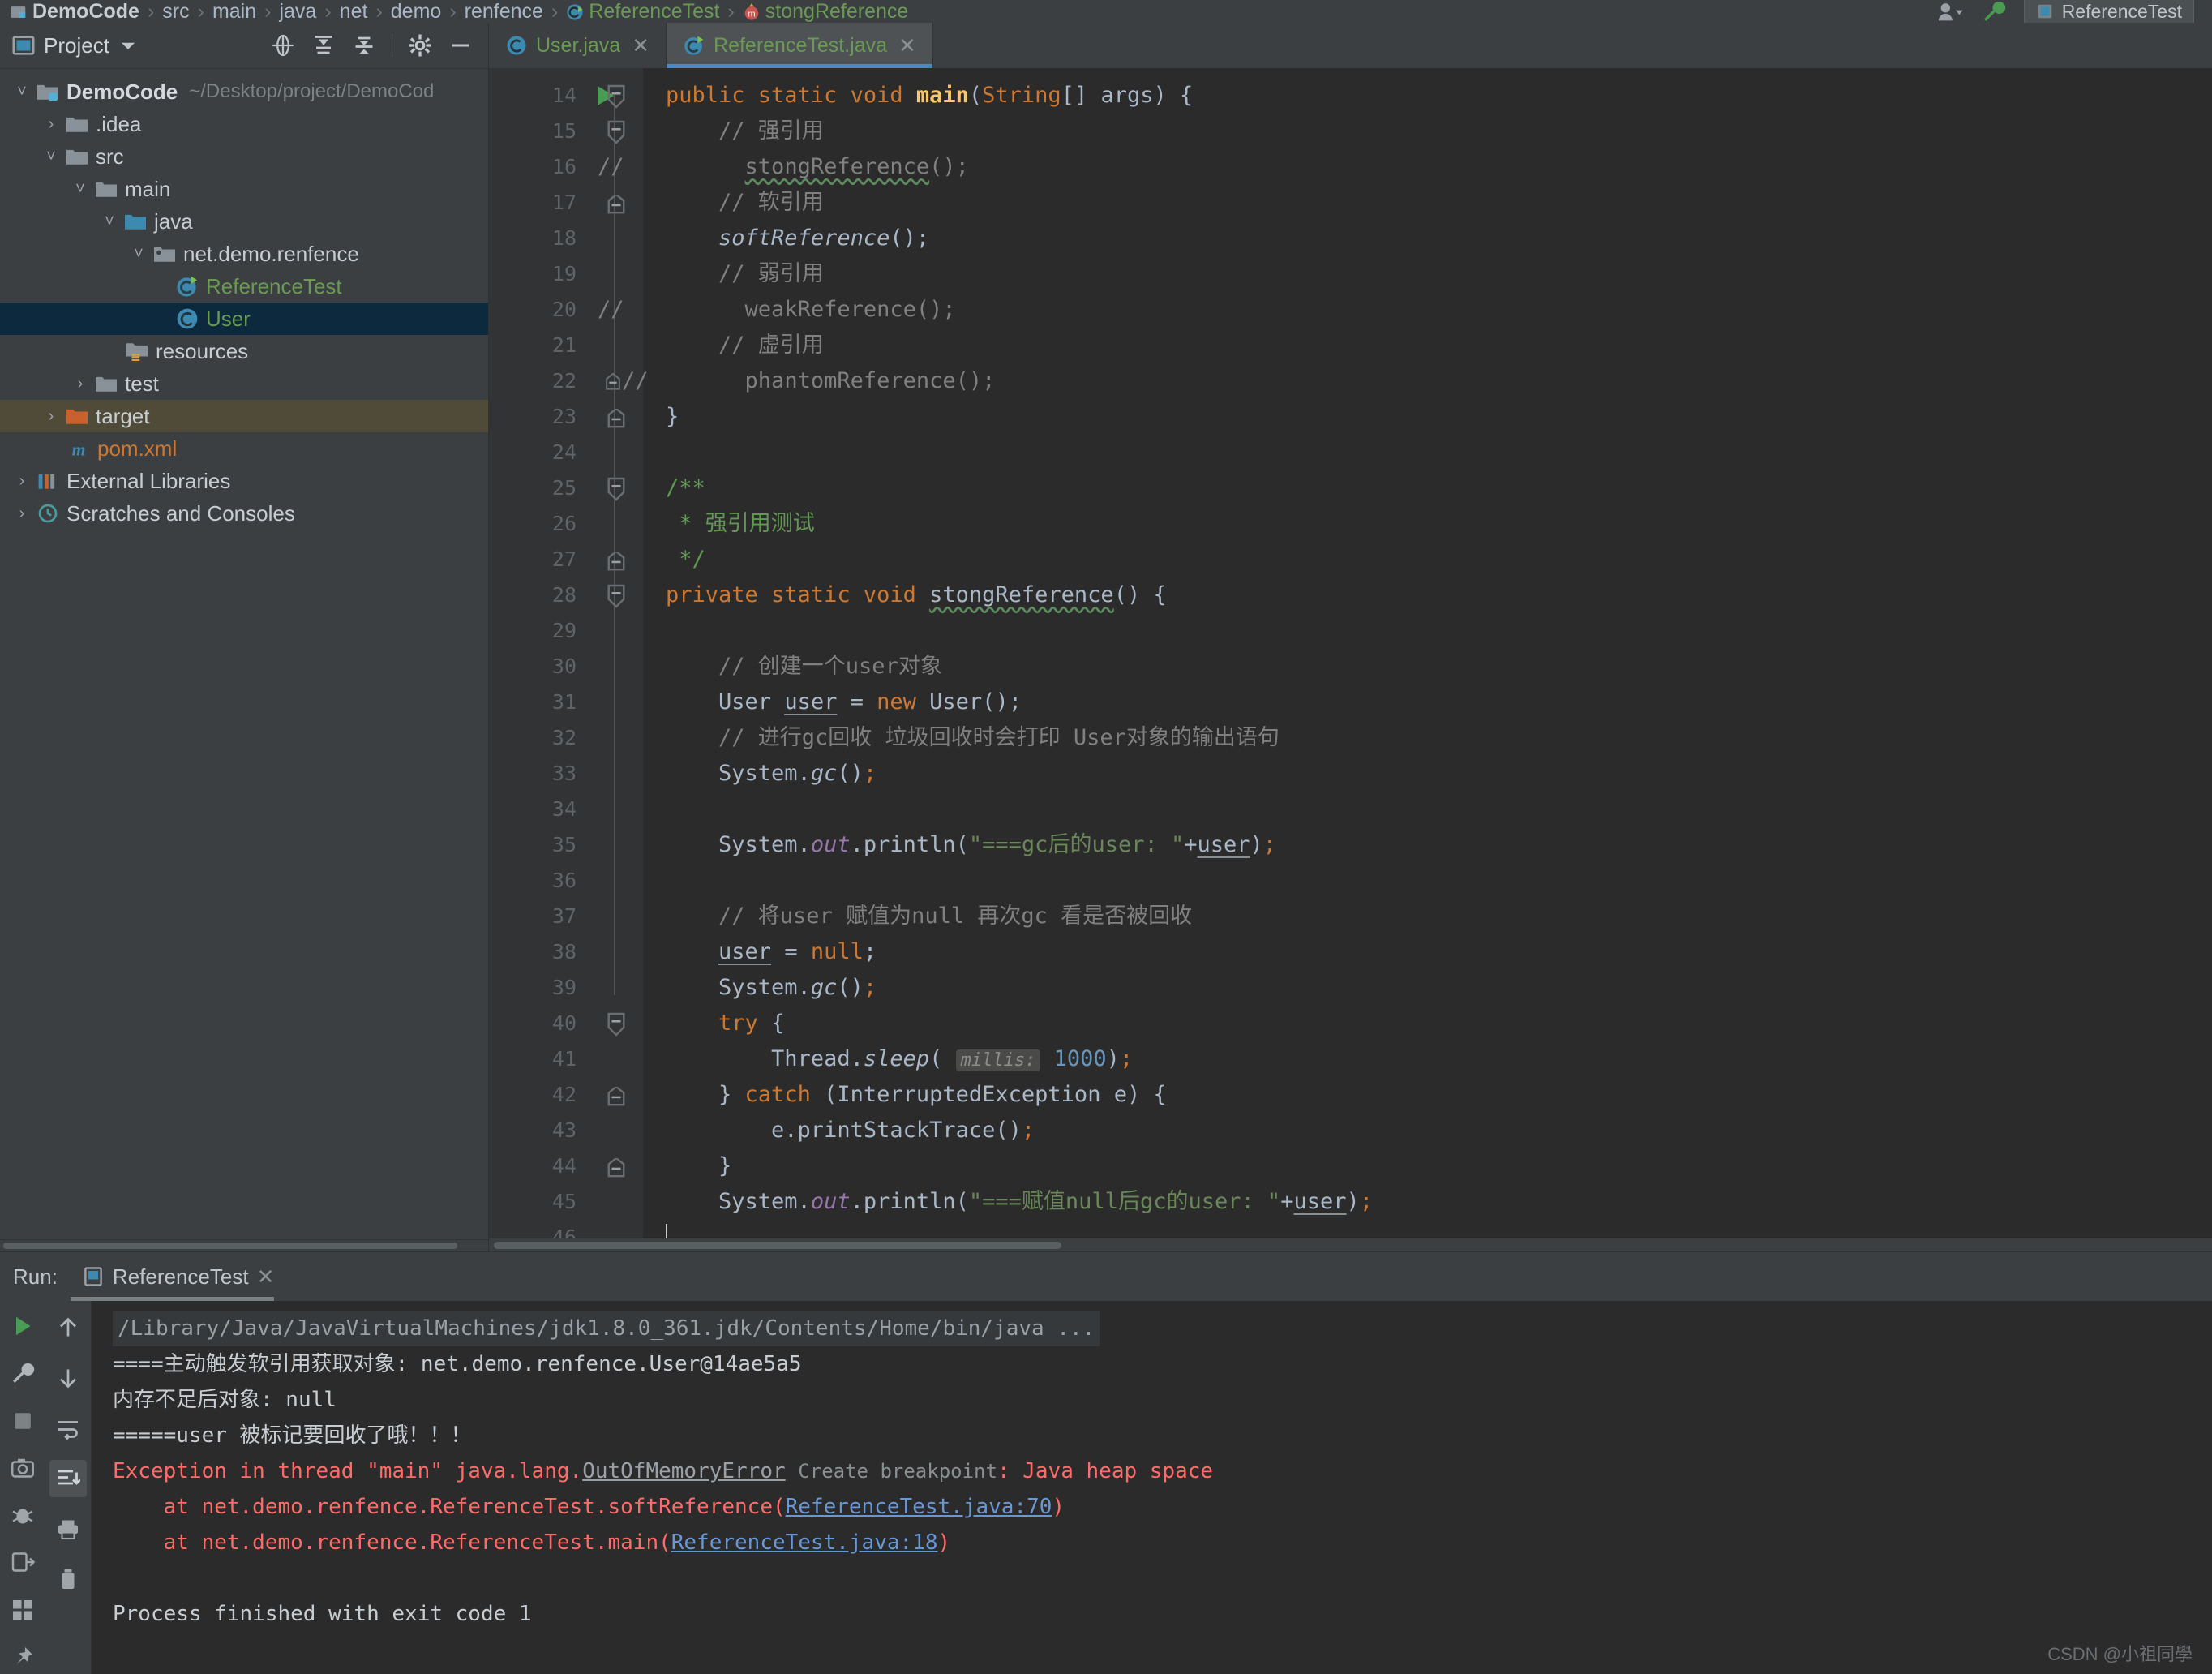 The image size is (2212, 1674). I want to click on line-number: 16, so click(564, 167).